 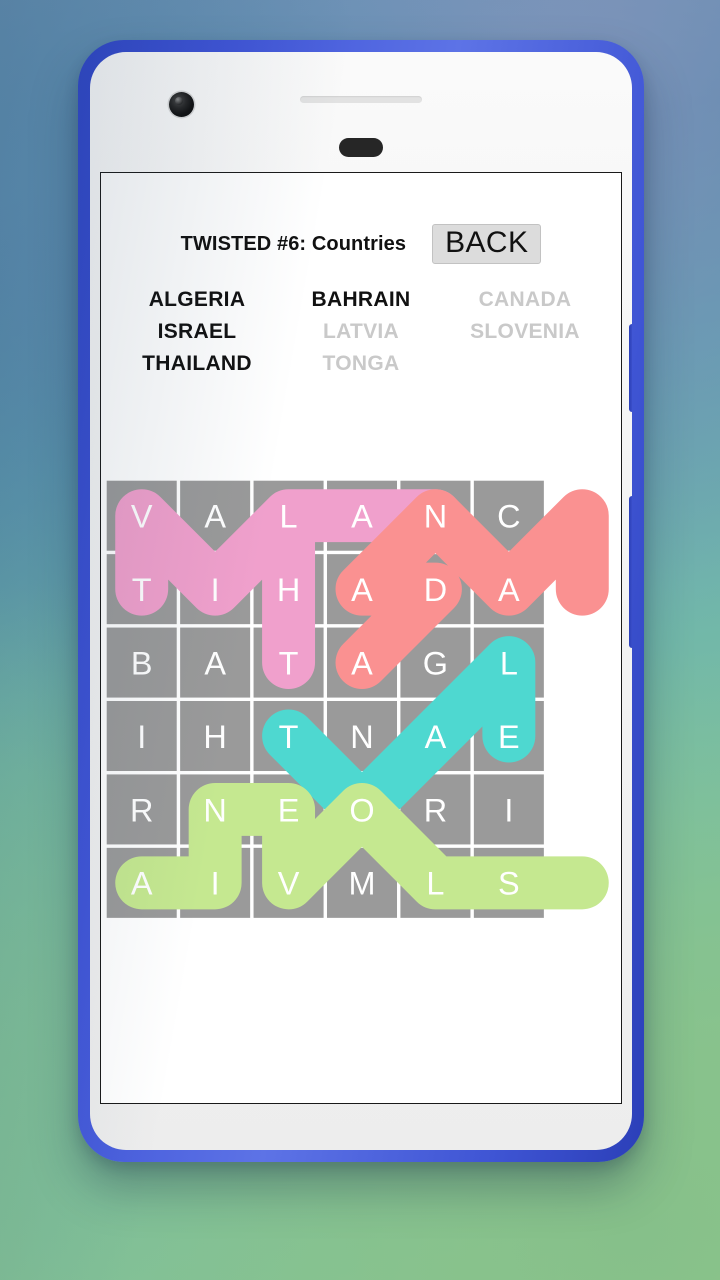 What do you see at coordinates (181, 104) in the screenshot?
I see `camera-icon` at bounding box center [181, 104].